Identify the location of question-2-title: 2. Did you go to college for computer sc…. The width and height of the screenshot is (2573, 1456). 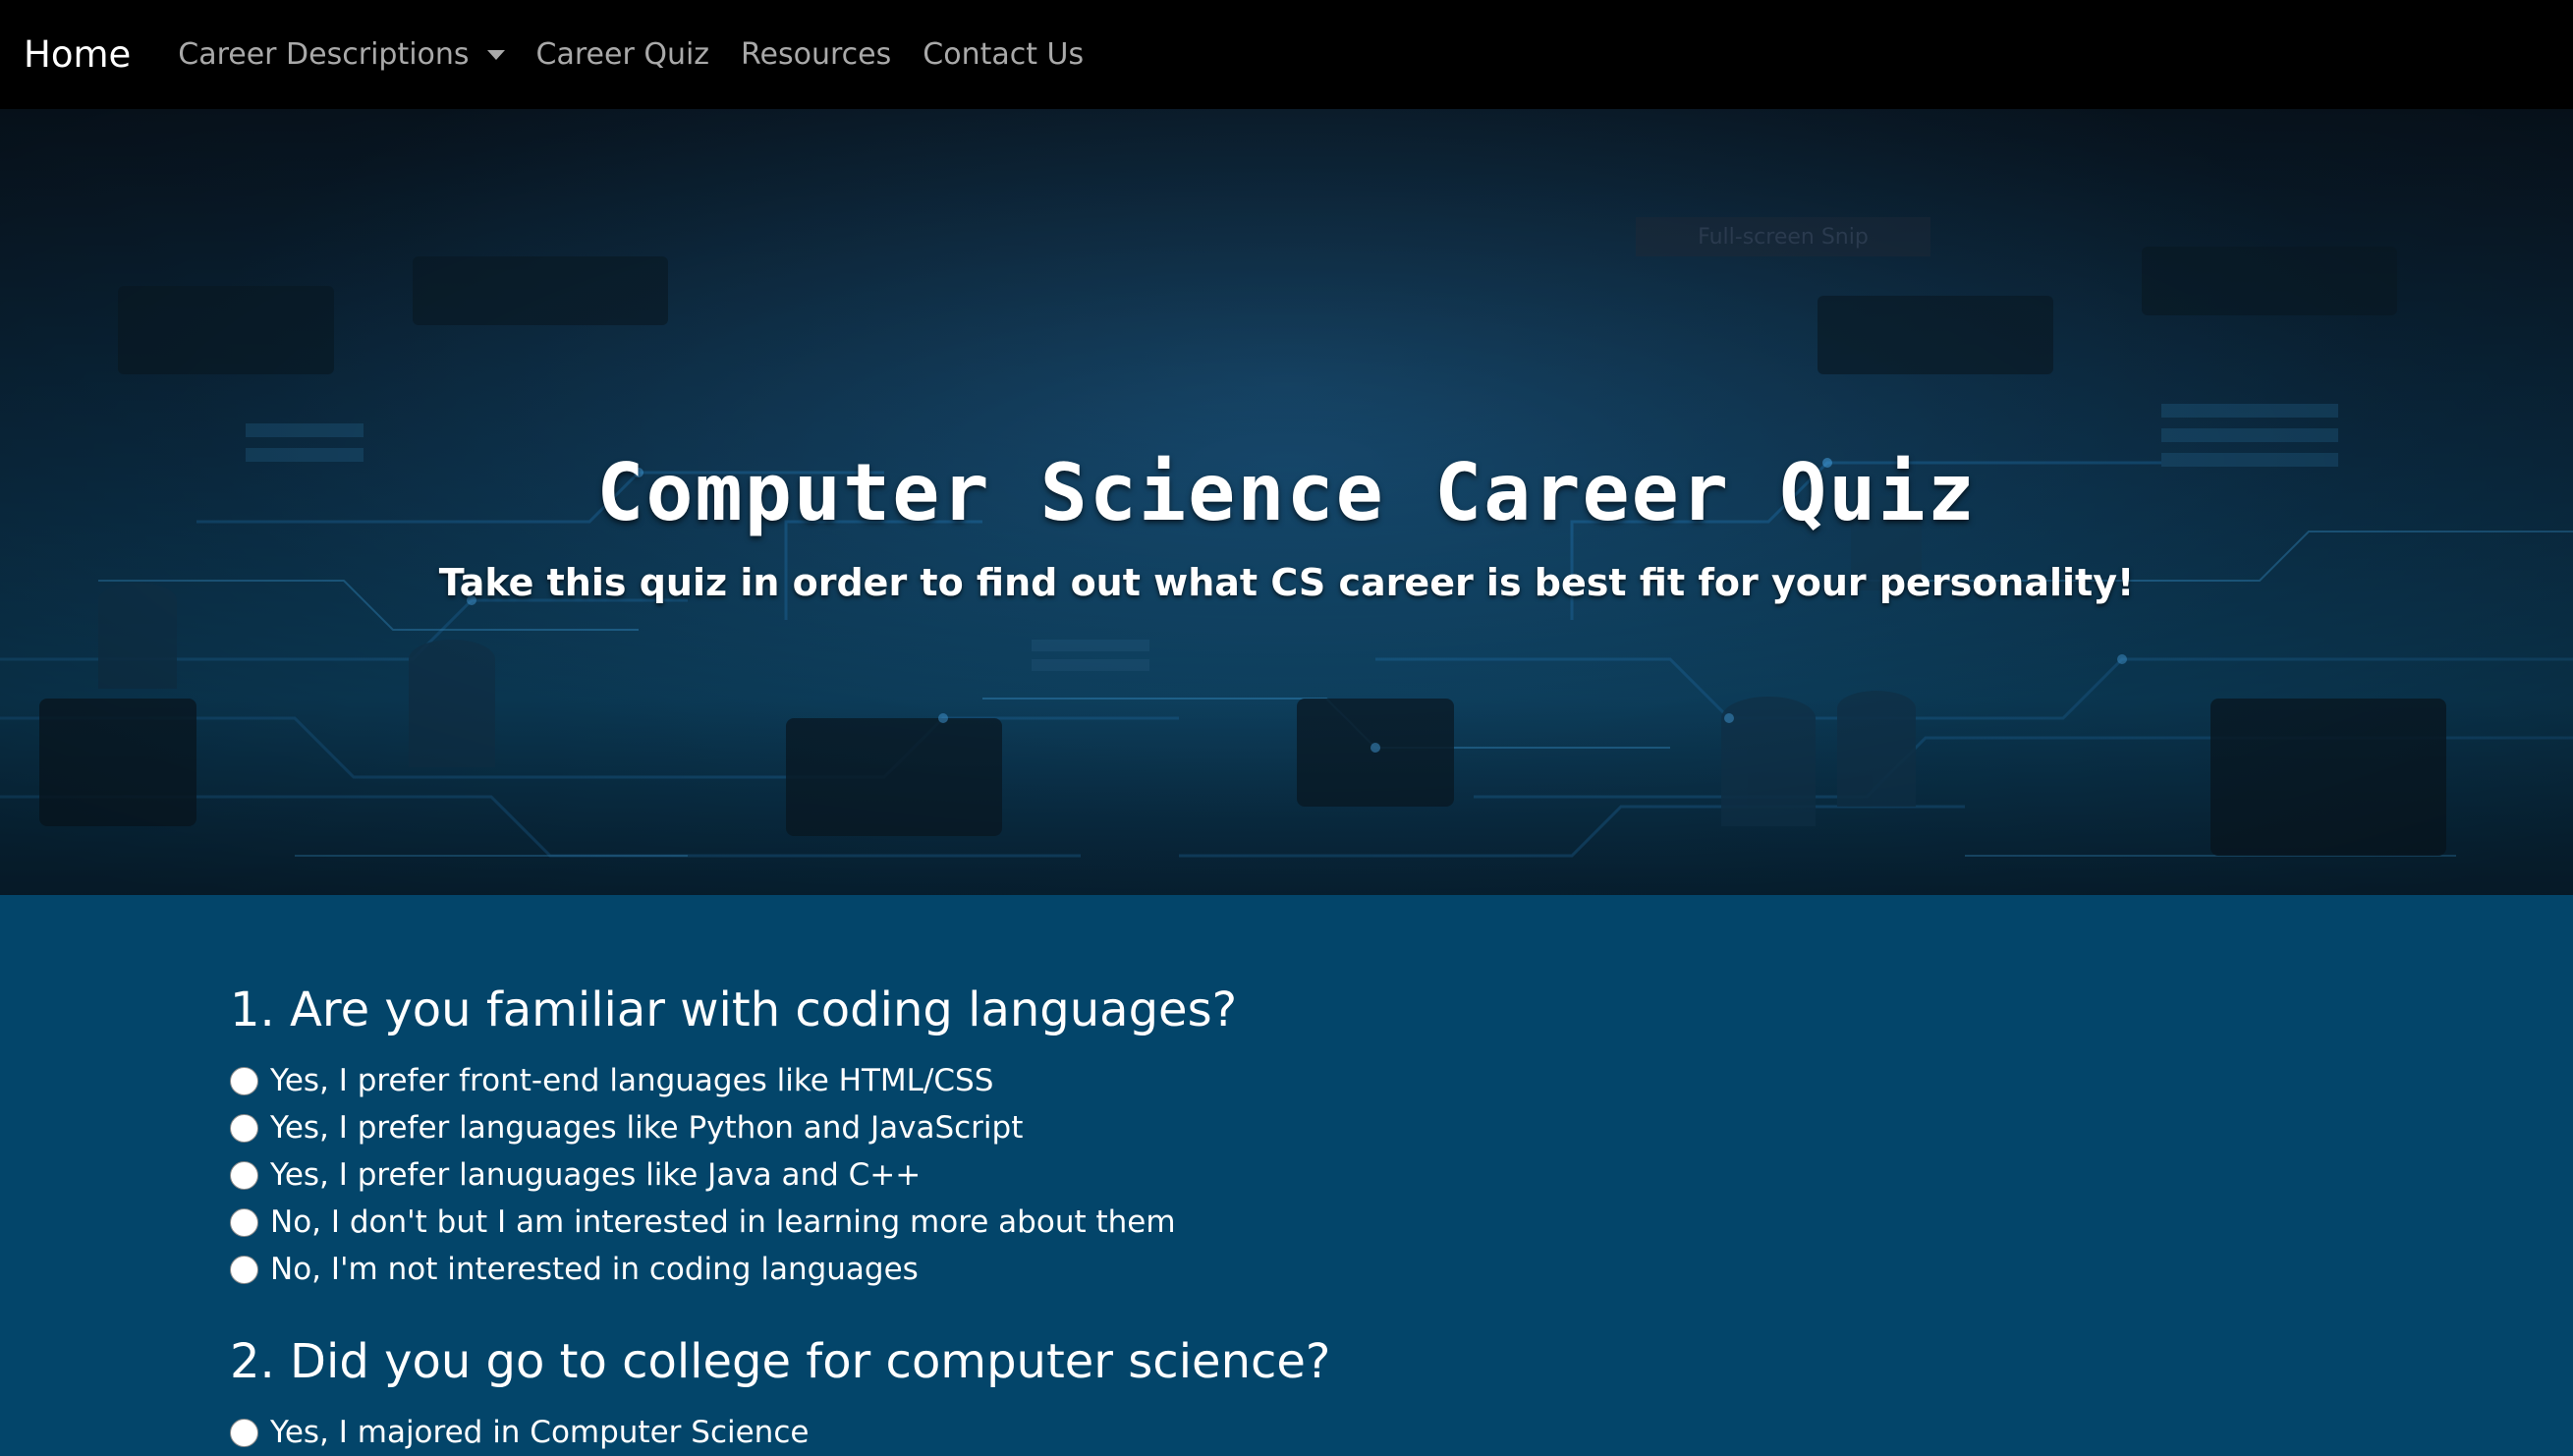
(780, 1361).